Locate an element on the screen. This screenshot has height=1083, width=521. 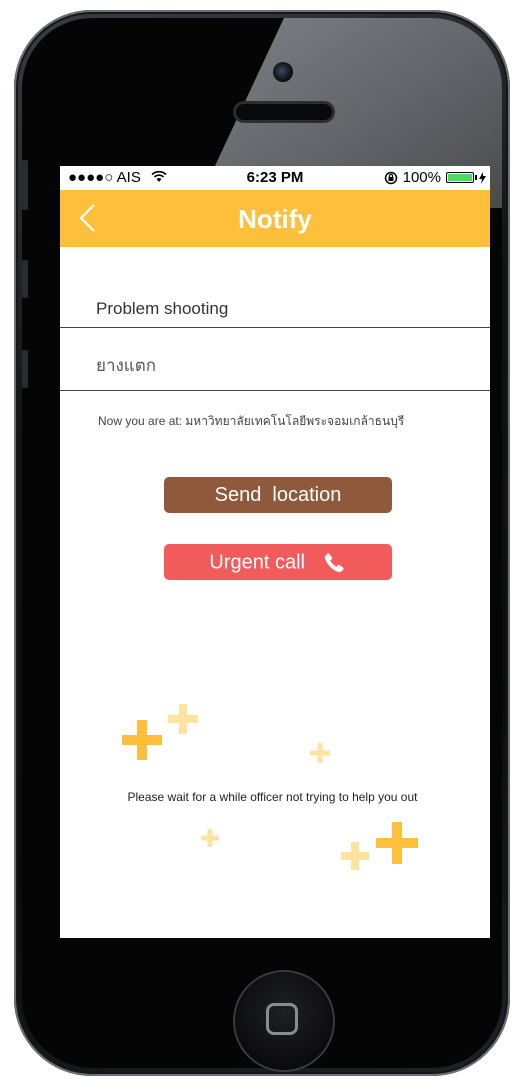
volume-up-button is located at coordinates (25, 279).